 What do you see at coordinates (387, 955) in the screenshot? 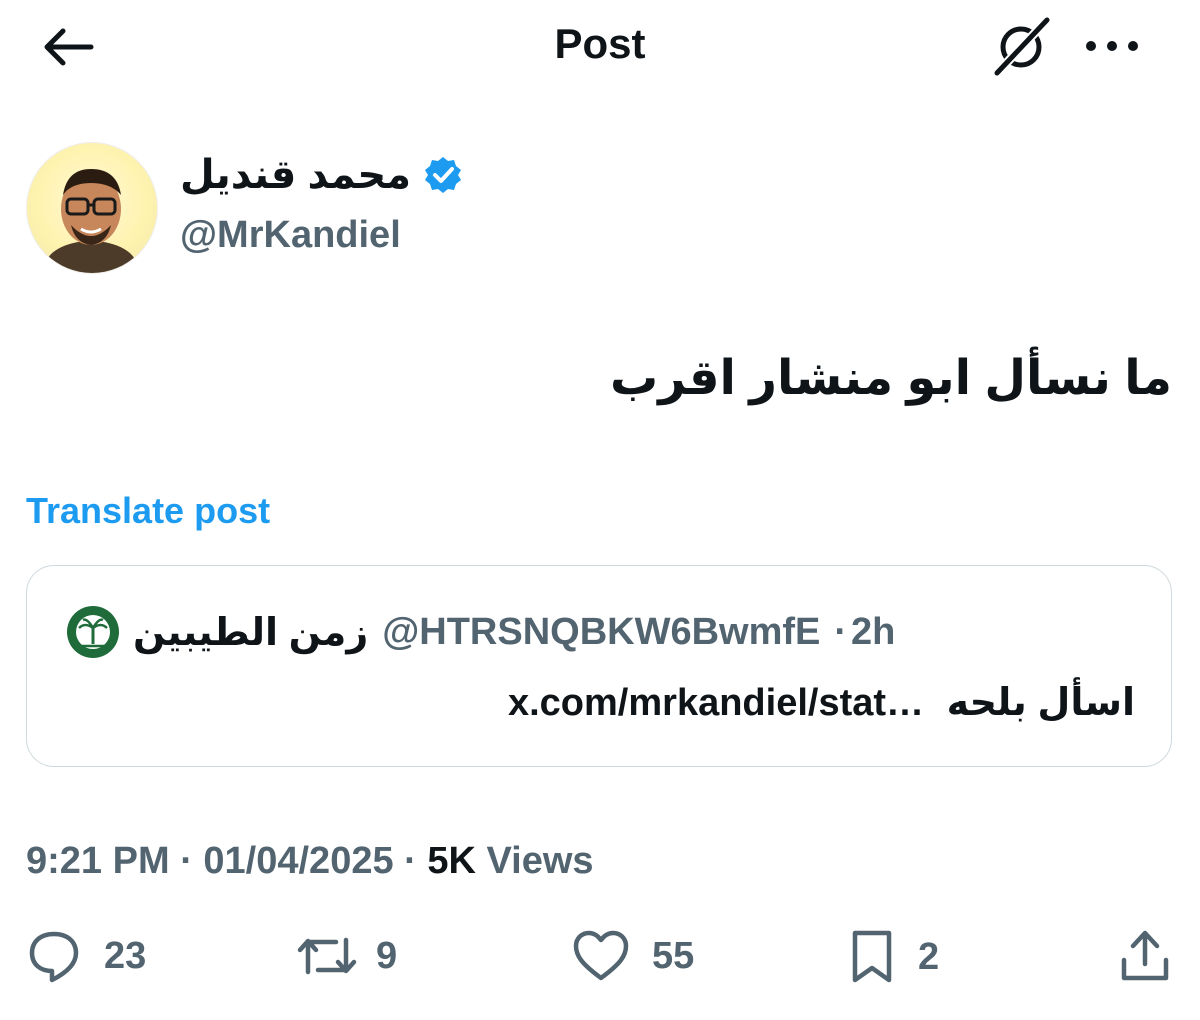
I see `repost-count: 9` at bounding box center [387, 955].